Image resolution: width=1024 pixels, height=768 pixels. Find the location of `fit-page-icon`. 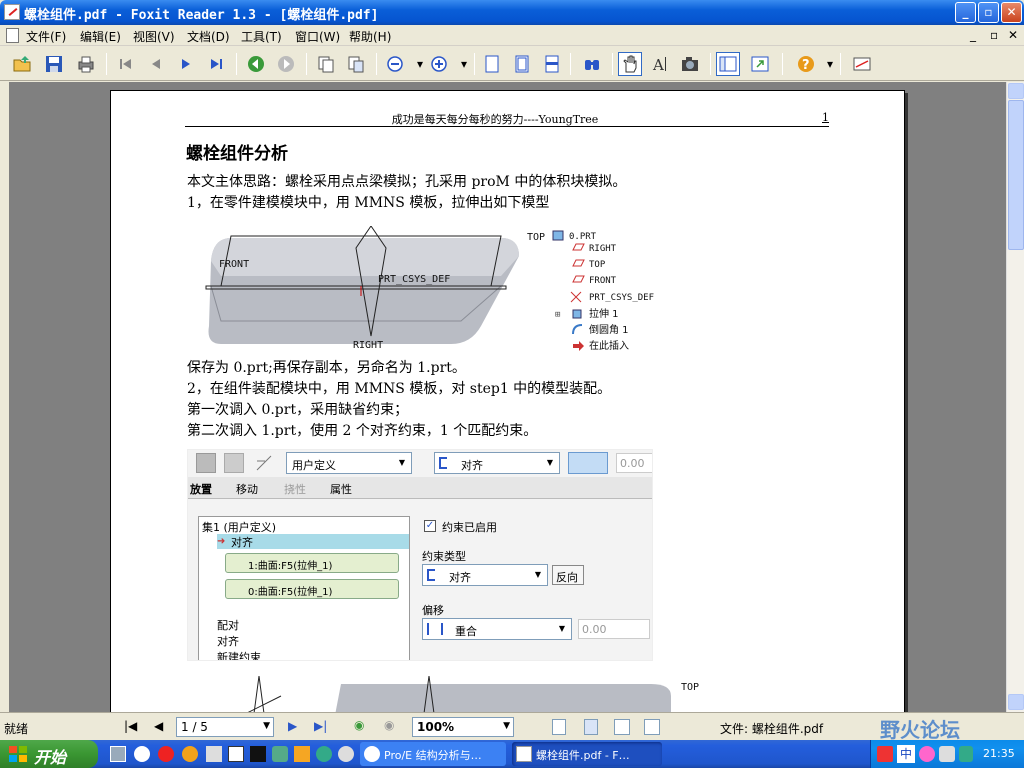

fit-page-icon is located at coordinates (522, 64).